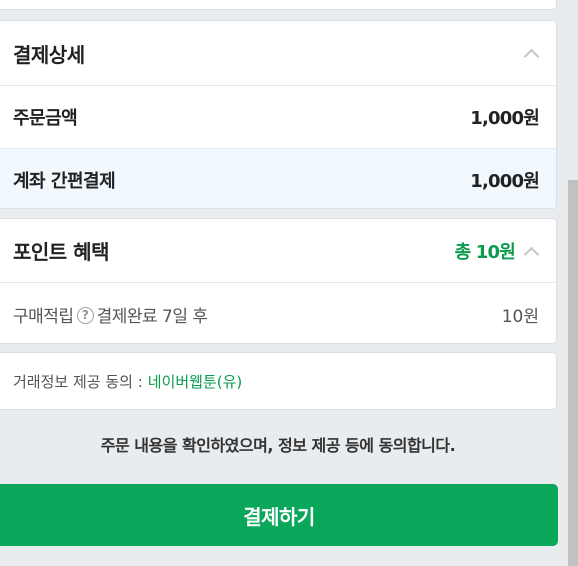 This screenshot has height=566, width=578. Describe the element at coordinates (573, 373) in the screenshot. I see `scrollbar-thumb` at that location.